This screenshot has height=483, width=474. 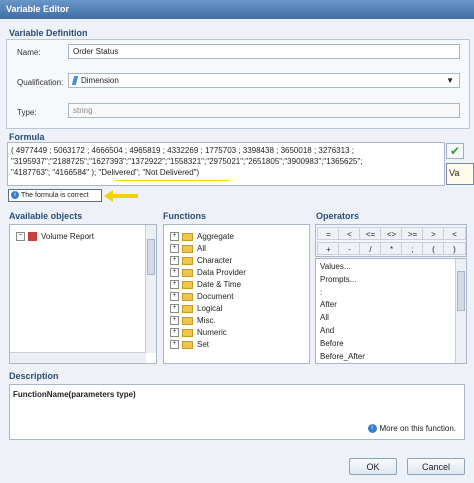 What do you see at coordinates (48, 33) in the screenshot?
I see `variable-definition-title: Variable Definition` at bounding box center [48, 33].